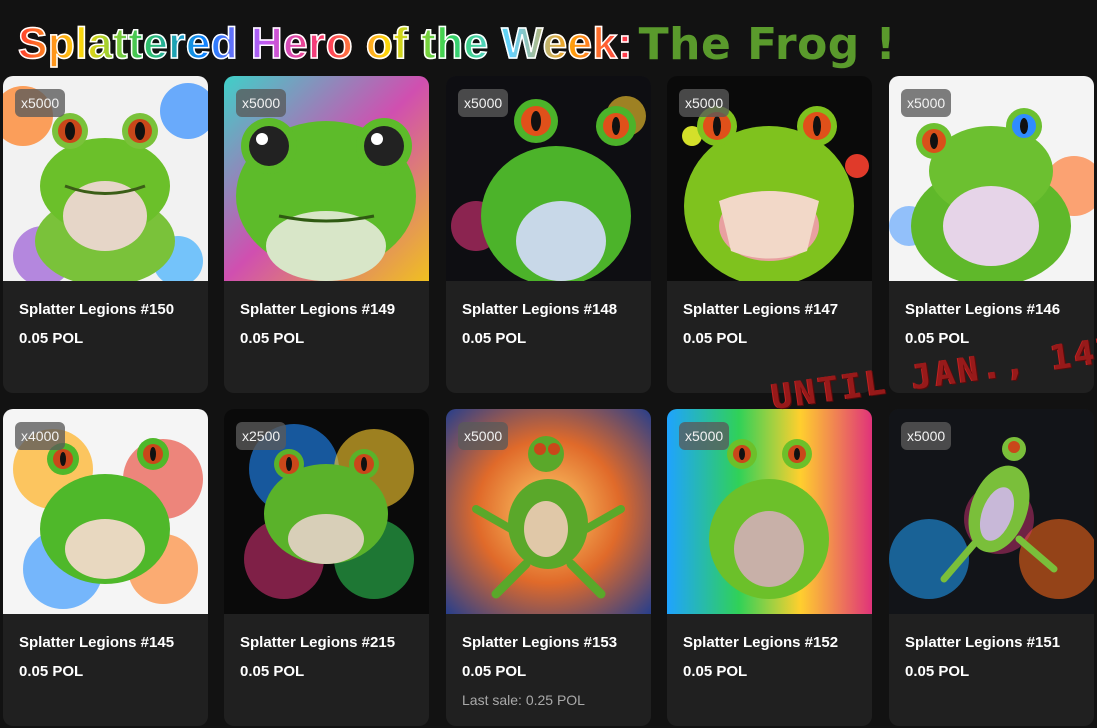 The width and height of the screenshot is (1097, 728). What do you see at coordinates (983, 309) in the screenshot?
I see `nft-name: Splatter Legions #146` at bounding box center [983, 309].